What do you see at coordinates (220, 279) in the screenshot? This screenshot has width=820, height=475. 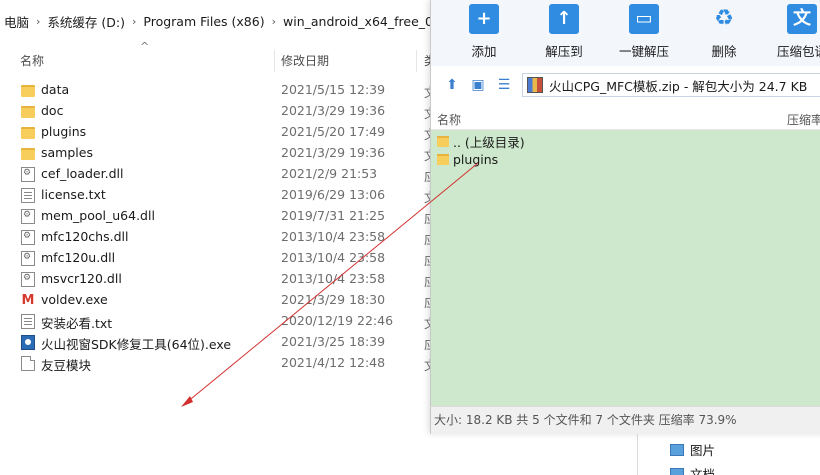 I see `file-row: msvcr120.dll2013/10/4 23:58应` at bounding box center [220, 279].